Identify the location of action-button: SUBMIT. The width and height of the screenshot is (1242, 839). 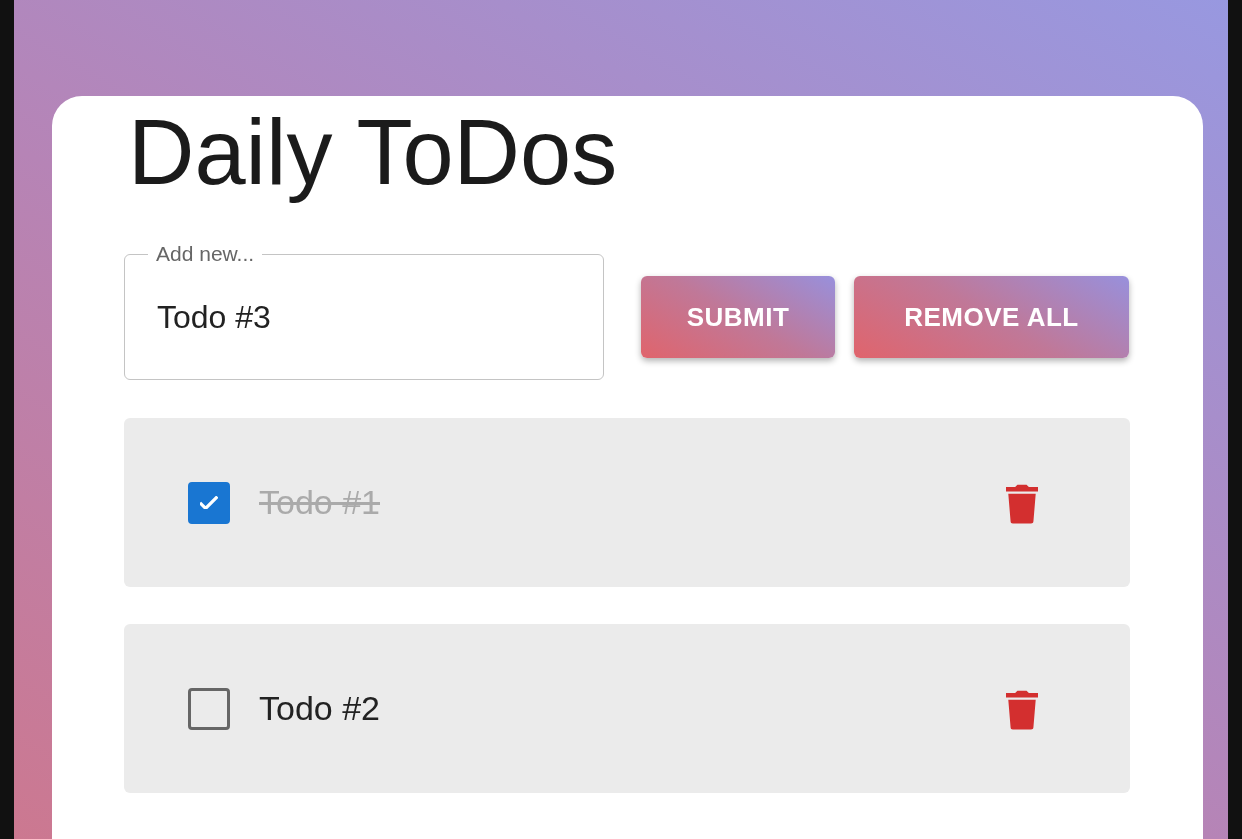
(738, 317).